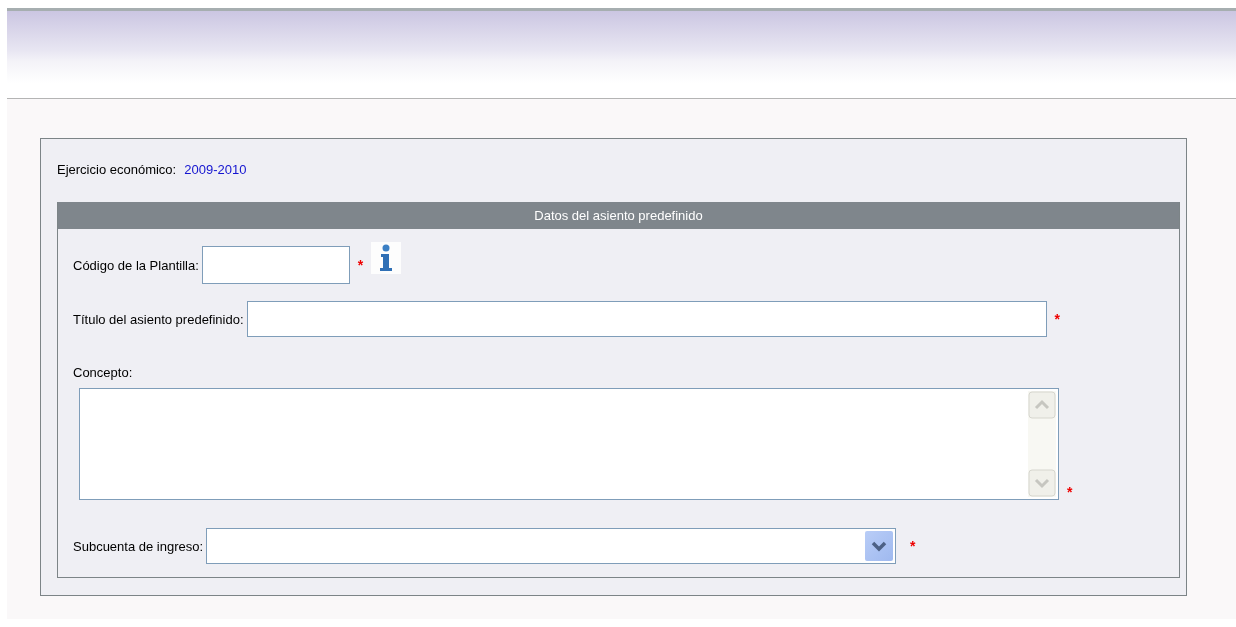 This screenshot has height=627, width=1236. Describe the element at coordinates (1042, 483) in the screenshot. I see `scroll-down-icon` at that location.